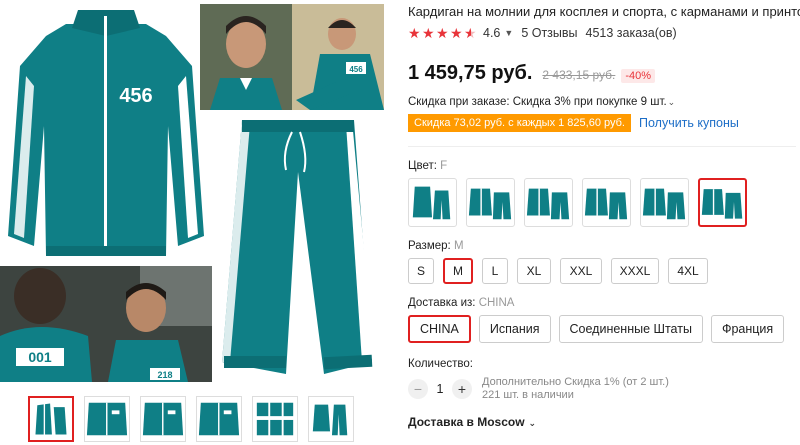 This screenshot has height=445, width=800. Describe the element at coordinates (462, 389) in the screenshot. I see `plus-icon: +` at that location.